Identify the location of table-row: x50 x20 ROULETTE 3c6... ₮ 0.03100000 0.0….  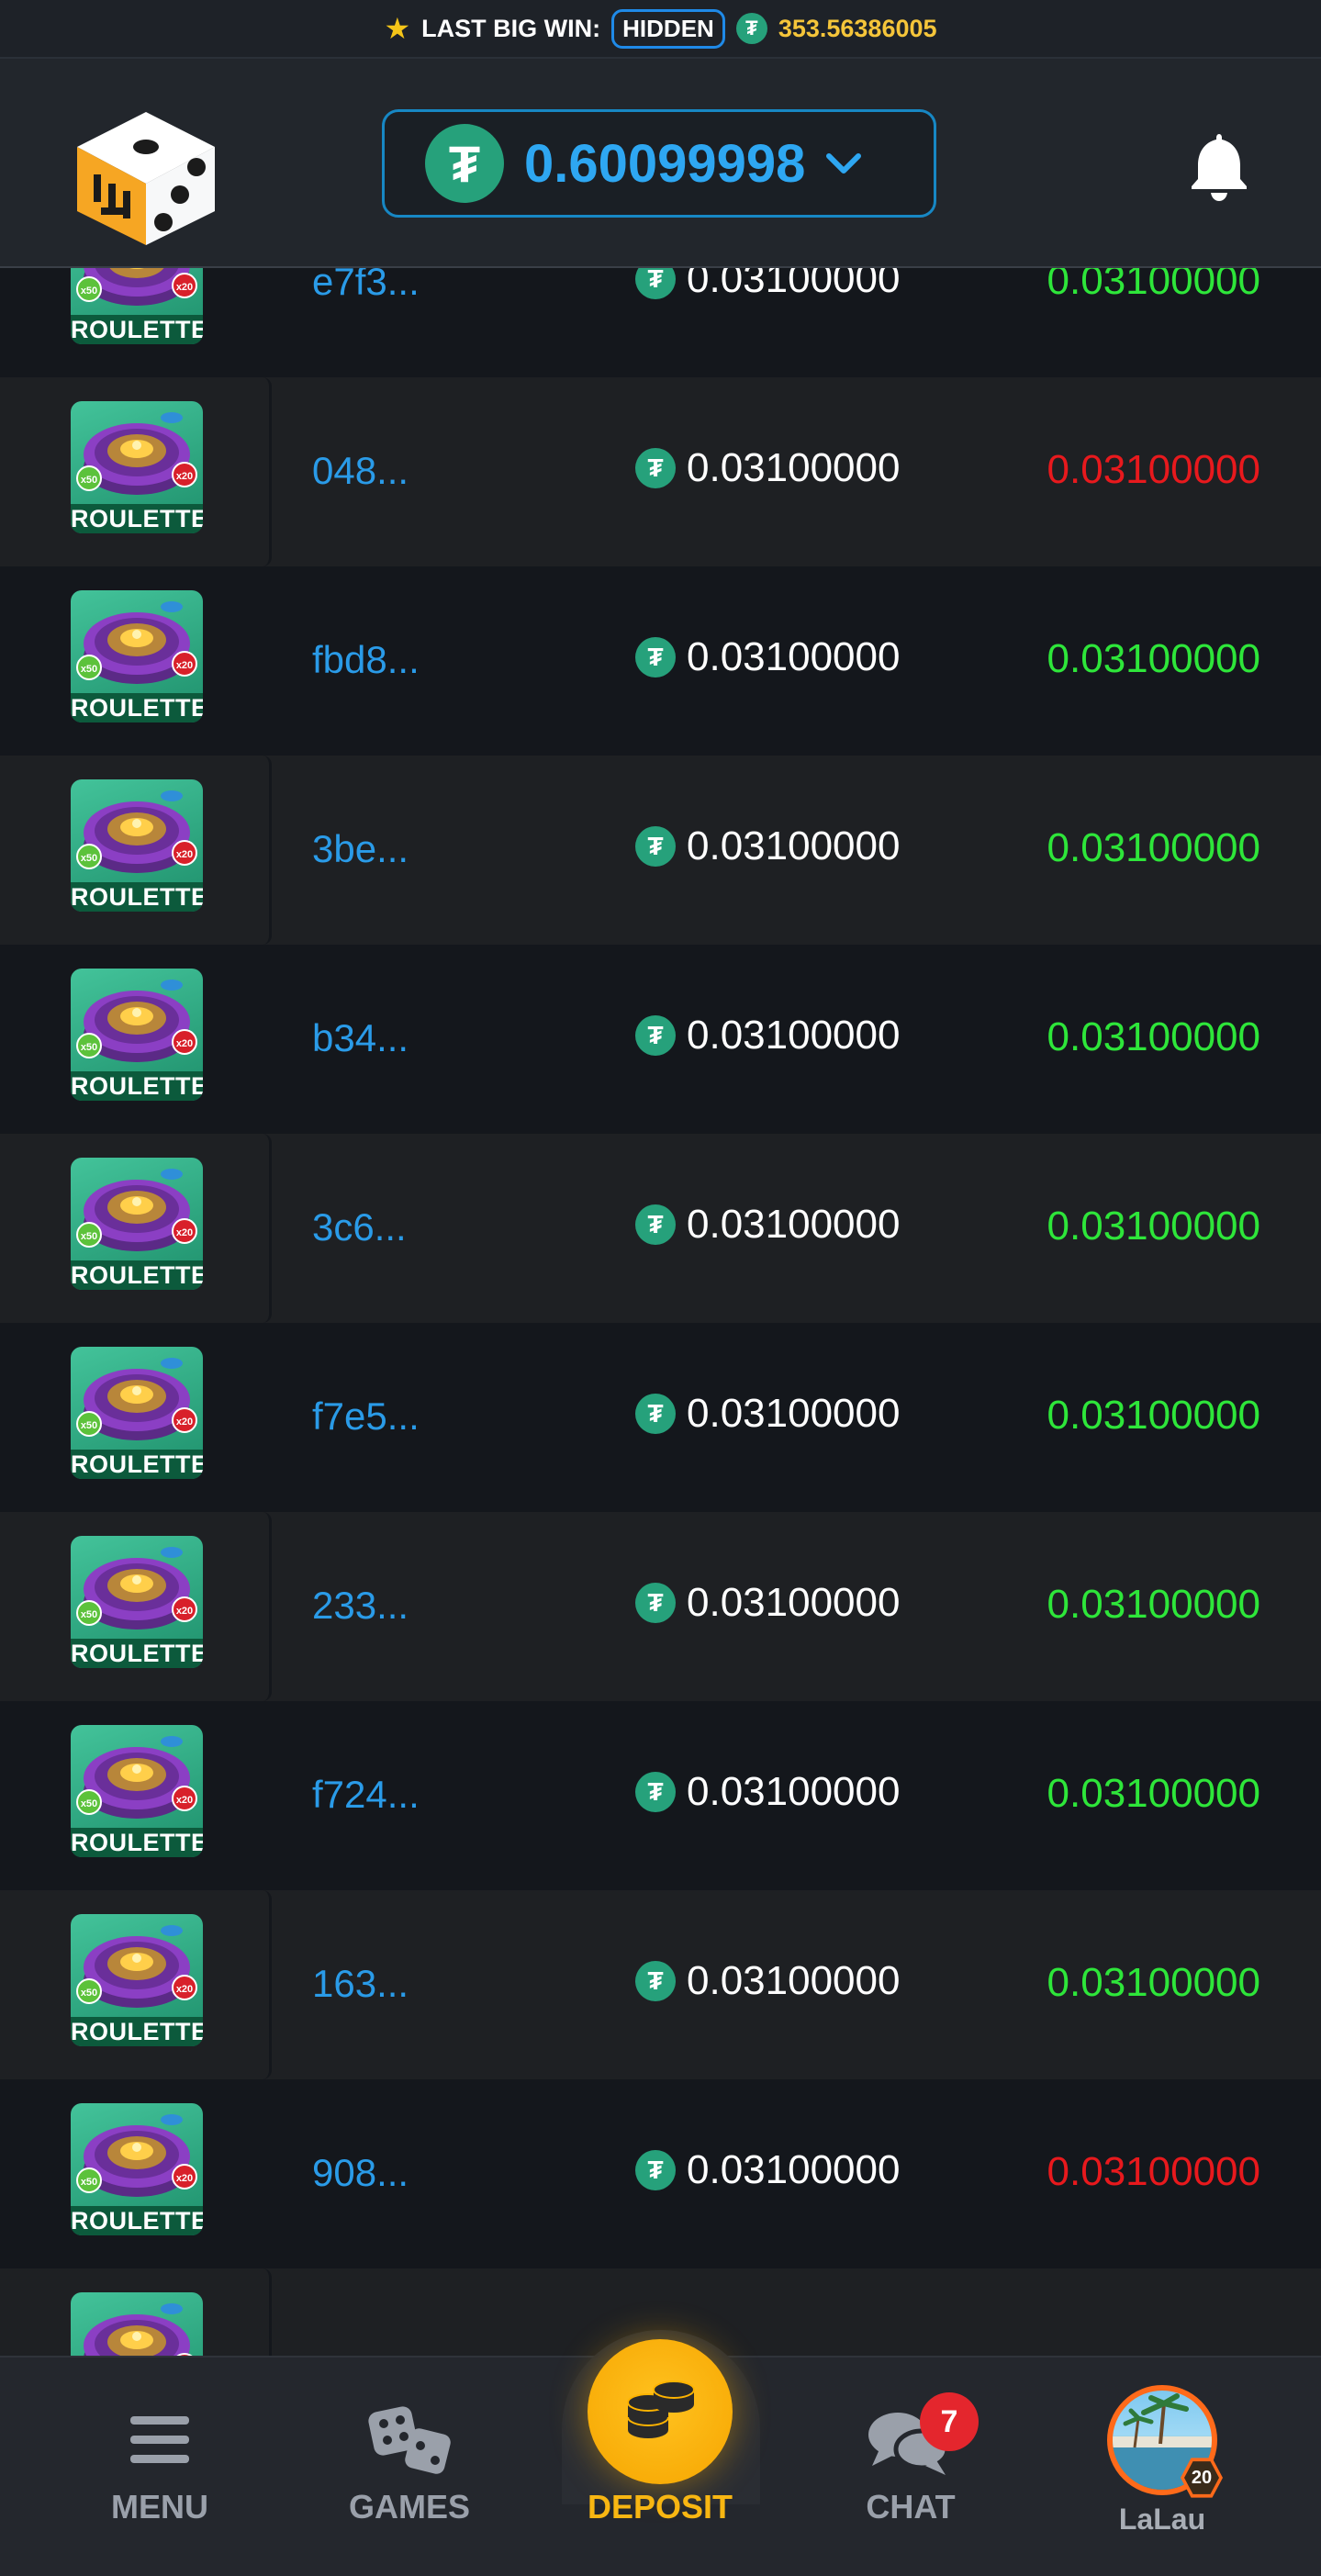
(660, 1228).